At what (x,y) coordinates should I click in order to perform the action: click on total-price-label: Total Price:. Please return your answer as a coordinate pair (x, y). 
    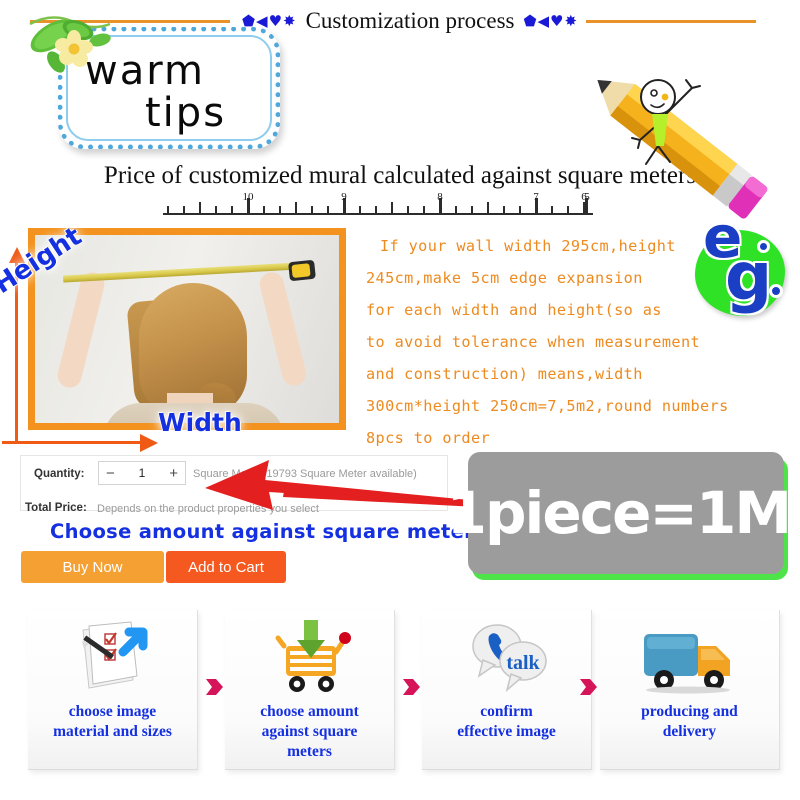
    Looking at the image, I should click on (56, 508).